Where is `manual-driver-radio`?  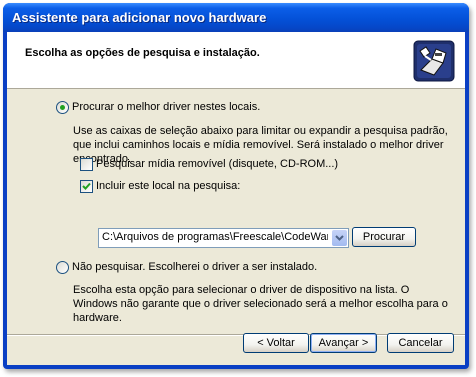 manual-driver-radio is located at coordinates (62, 267).